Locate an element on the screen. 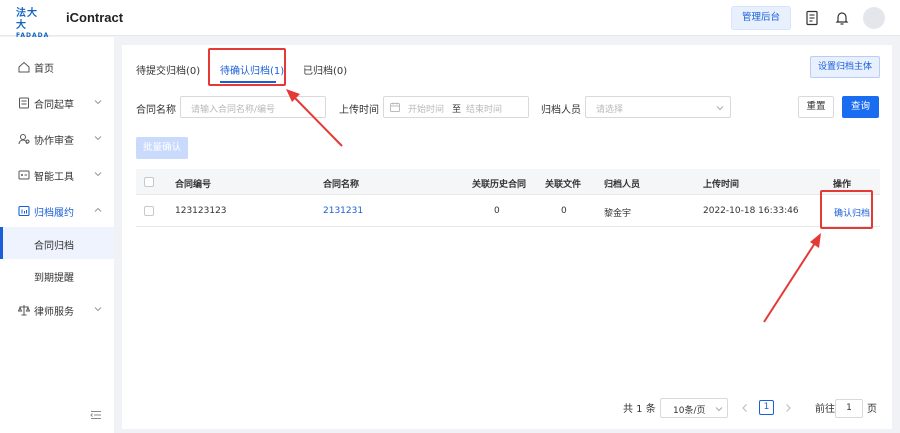 The width and height of the screenshot is (900, 433). page-unit-label: 页 is located at coordinates (872, 409).